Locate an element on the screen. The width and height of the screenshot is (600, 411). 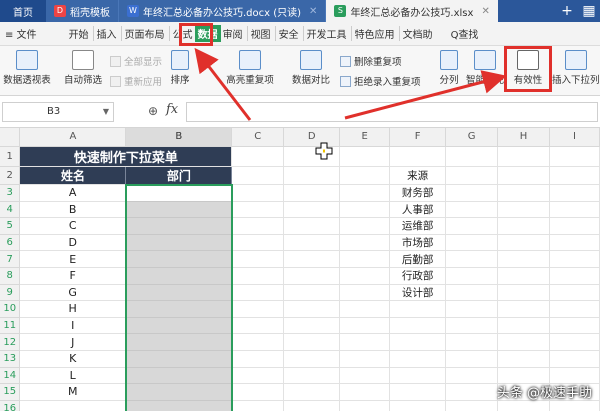
name-cell: A is located at coordinates (73, 193).